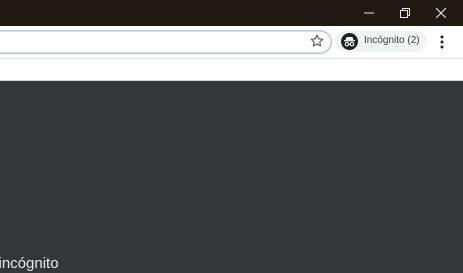 This screenshot has height=273, width=463. Describe the element at coordinates (166, 42) in the screenshot. I see `address-bar` at that location.